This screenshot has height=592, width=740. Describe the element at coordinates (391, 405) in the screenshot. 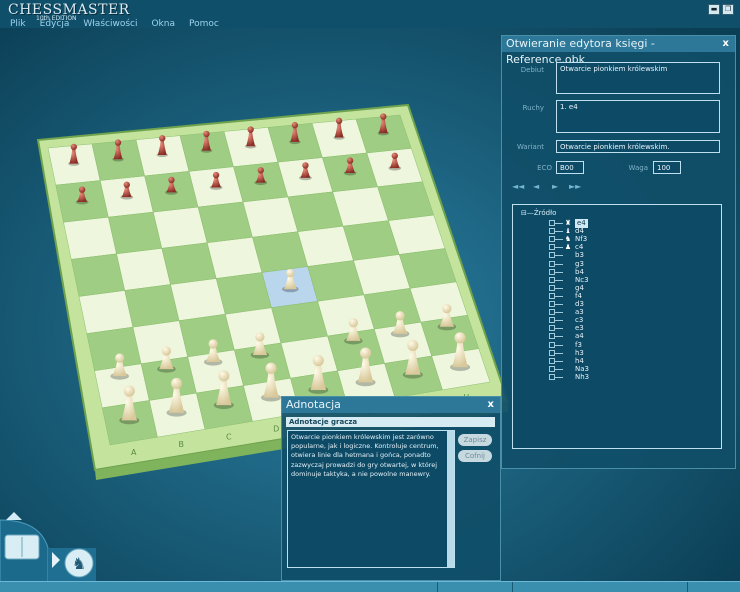

I see `annotation-titlebar: Adnotacja x` at that location.